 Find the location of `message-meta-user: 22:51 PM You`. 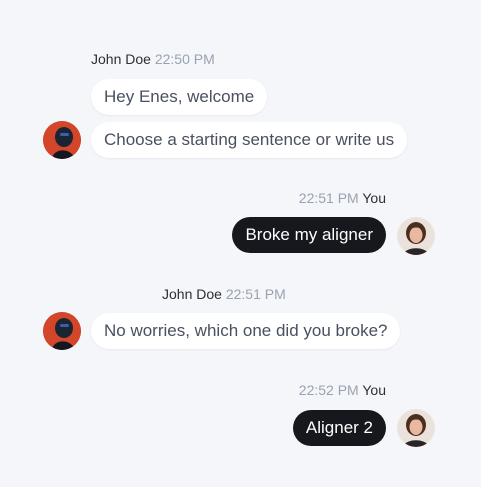

message-meta-user: 22:51 PM You is located at coordinates (342, 198).